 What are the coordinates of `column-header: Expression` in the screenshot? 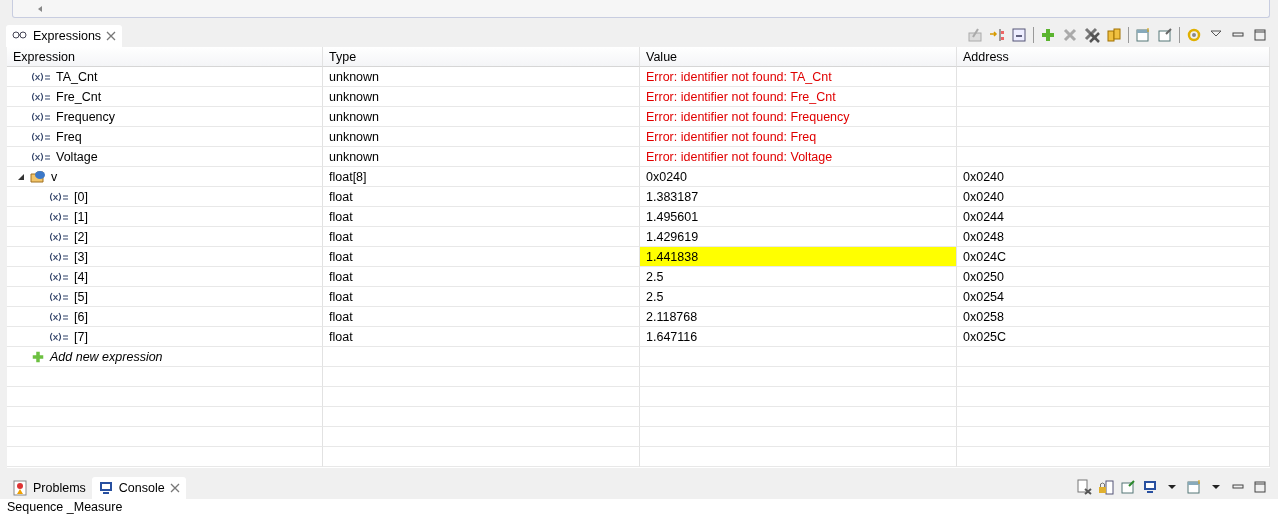 It's located at (165, 57).